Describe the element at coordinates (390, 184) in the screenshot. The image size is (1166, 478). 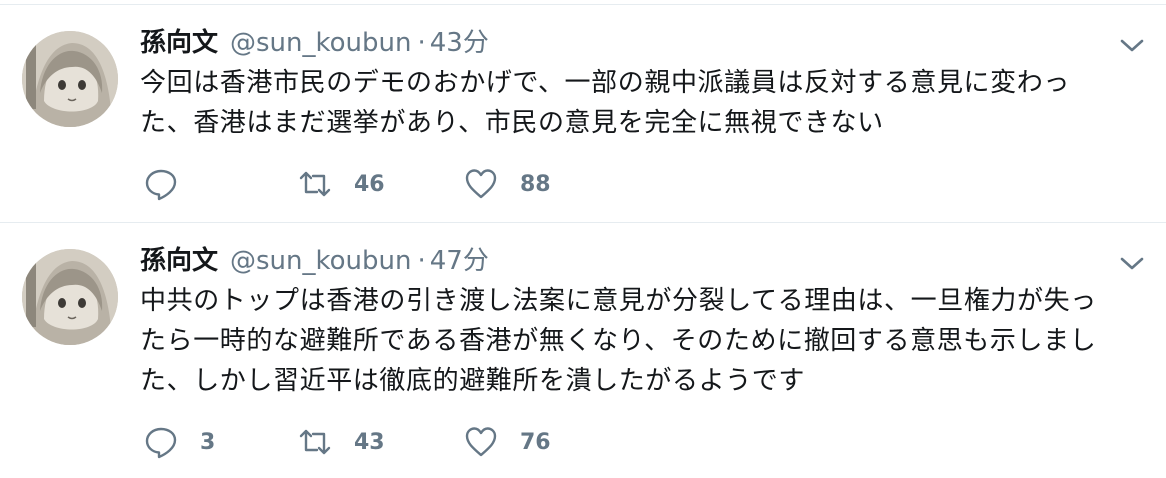
I see `tweet-actions: 46 88` at that location.